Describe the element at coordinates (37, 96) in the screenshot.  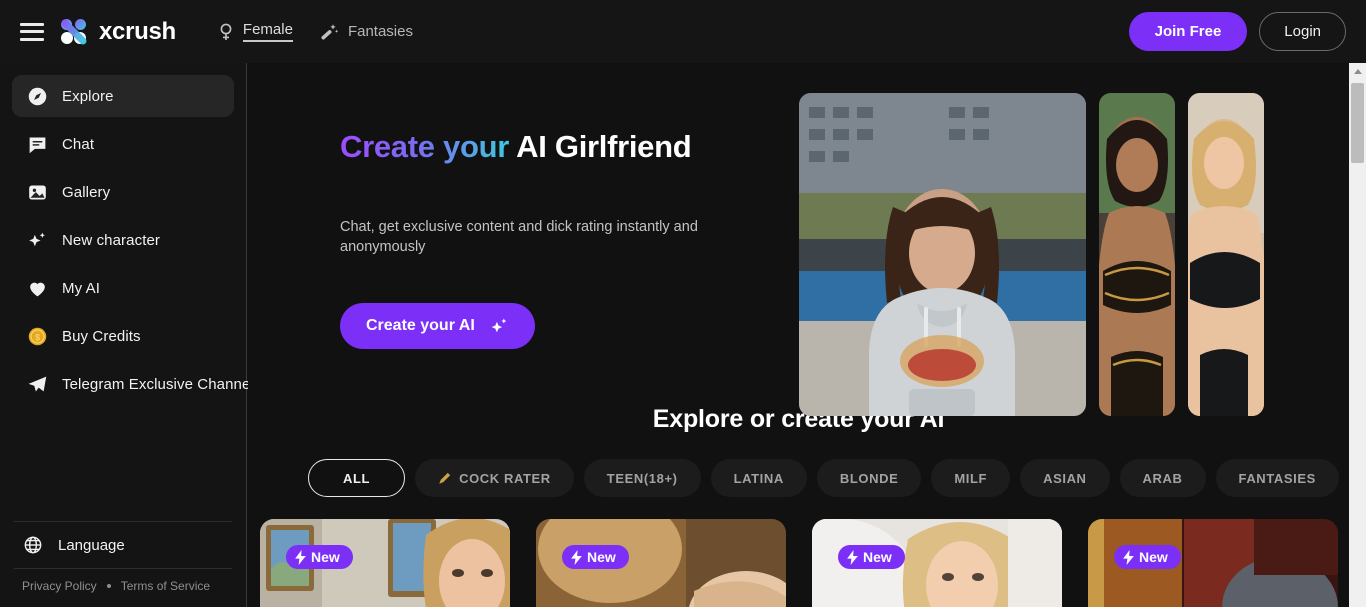
I see `compass-icon` at that location.